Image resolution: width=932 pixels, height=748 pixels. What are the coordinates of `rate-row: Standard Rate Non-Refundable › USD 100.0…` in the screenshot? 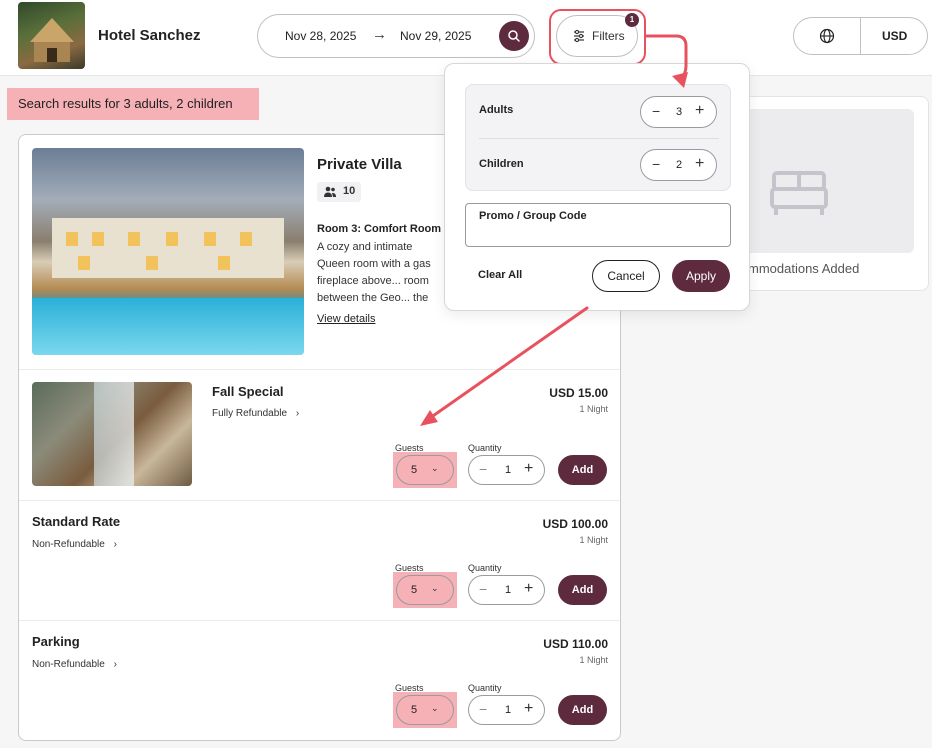 It's located at (319, 560).